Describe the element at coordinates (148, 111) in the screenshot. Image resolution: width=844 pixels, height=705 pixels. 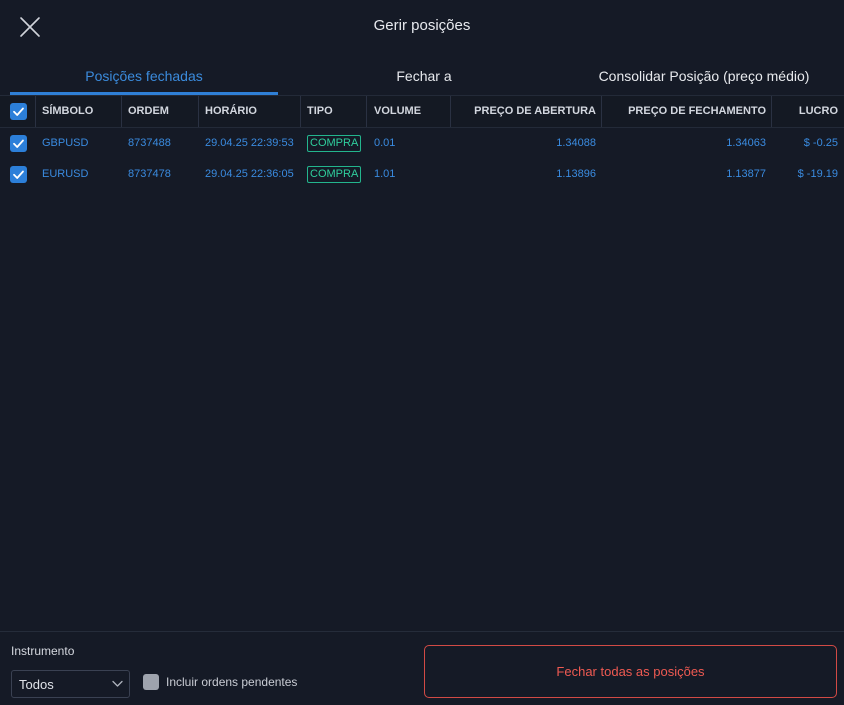
I see `column-header-order: ORDEM` at that location.